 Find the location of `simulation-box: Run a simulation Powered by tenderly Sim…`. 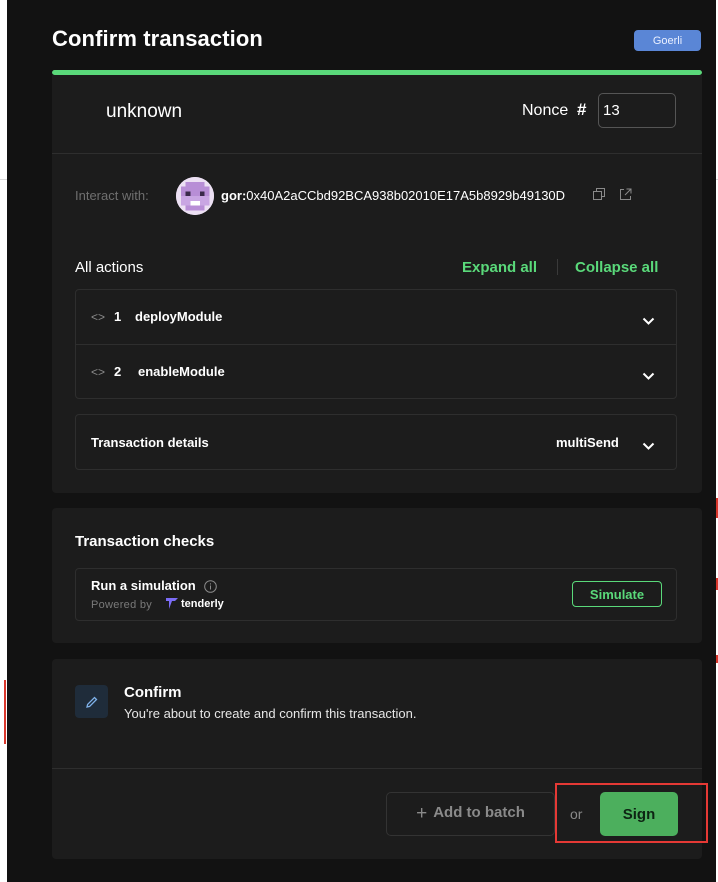

simulation-box: Run a simulation Powered by tenderly Sim… is located at coordinates (376, 594).